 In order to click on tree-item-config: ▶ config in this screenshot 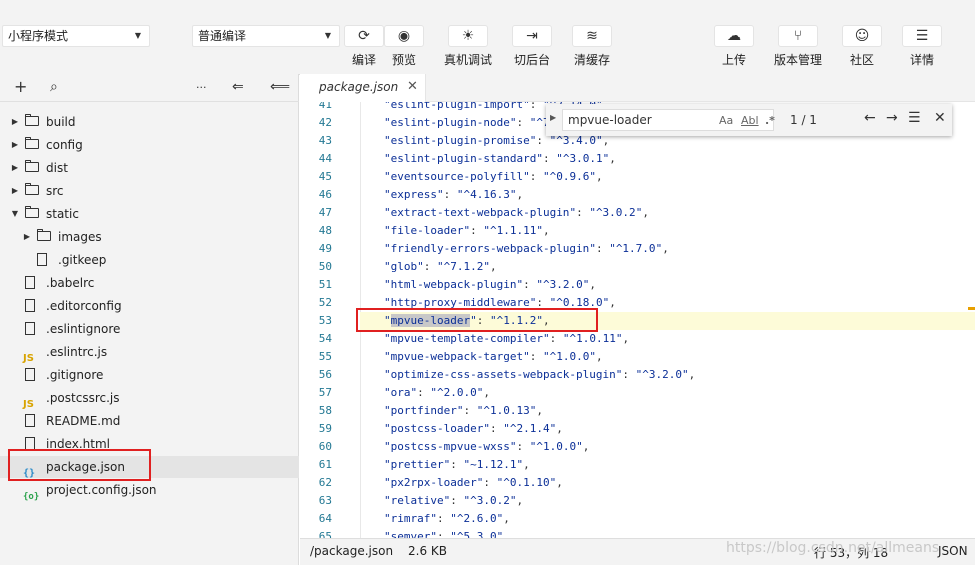, I will do `click(149, 145)`.